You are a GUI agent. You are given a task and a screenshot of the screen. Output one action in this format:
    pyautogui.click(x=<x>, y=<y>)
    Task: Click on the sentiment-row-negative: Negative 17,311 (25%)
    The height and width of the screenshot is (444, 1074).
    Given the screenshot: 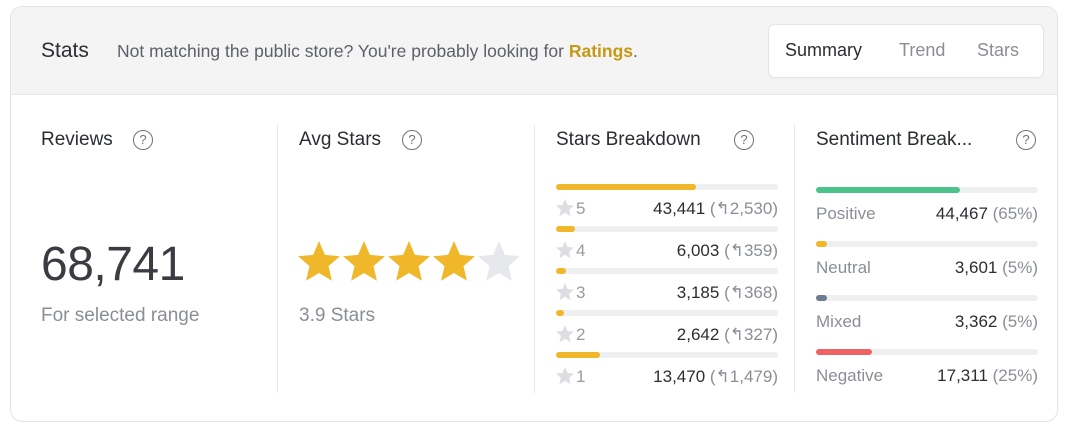 What is the action you would take?
    pyautogui.click(x=927, y=373)
    